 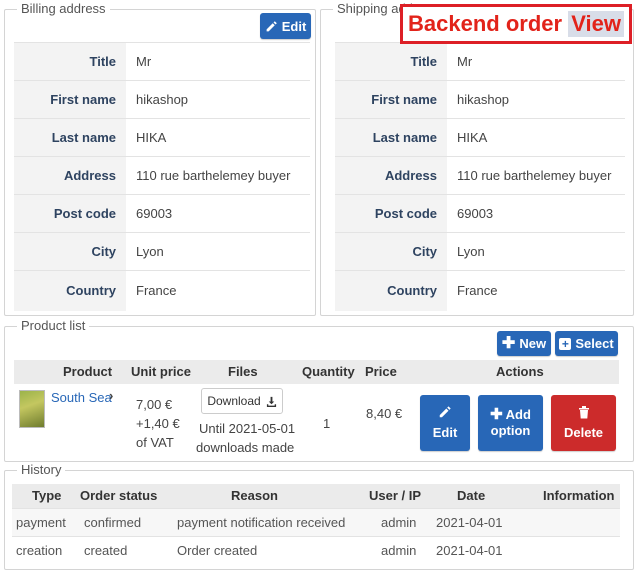 What do you see at coordinates (520, 371) in the screenshot?
I see `col-header-actions: Actions` at bounding box center [520, 371].